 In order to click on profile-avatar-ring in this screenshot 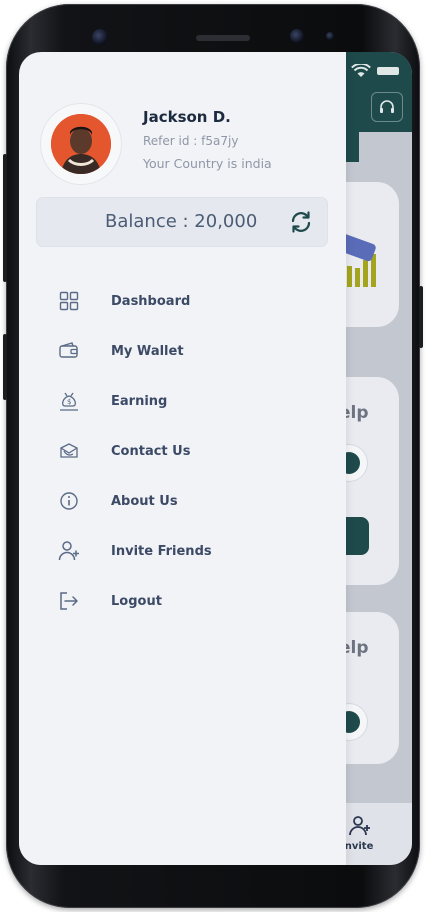, I will do `click(81, 144)`.